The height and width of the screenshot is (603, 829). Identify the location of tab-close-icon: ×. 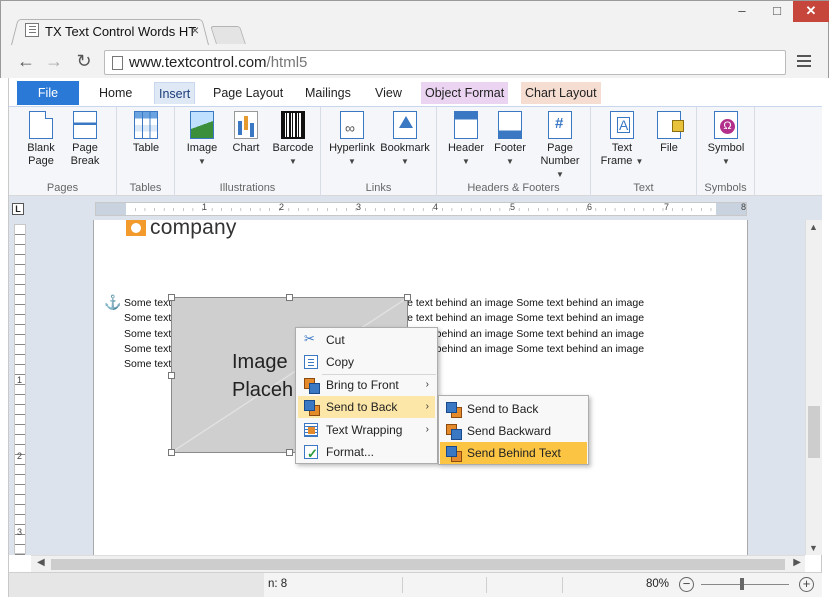
(195, 30).